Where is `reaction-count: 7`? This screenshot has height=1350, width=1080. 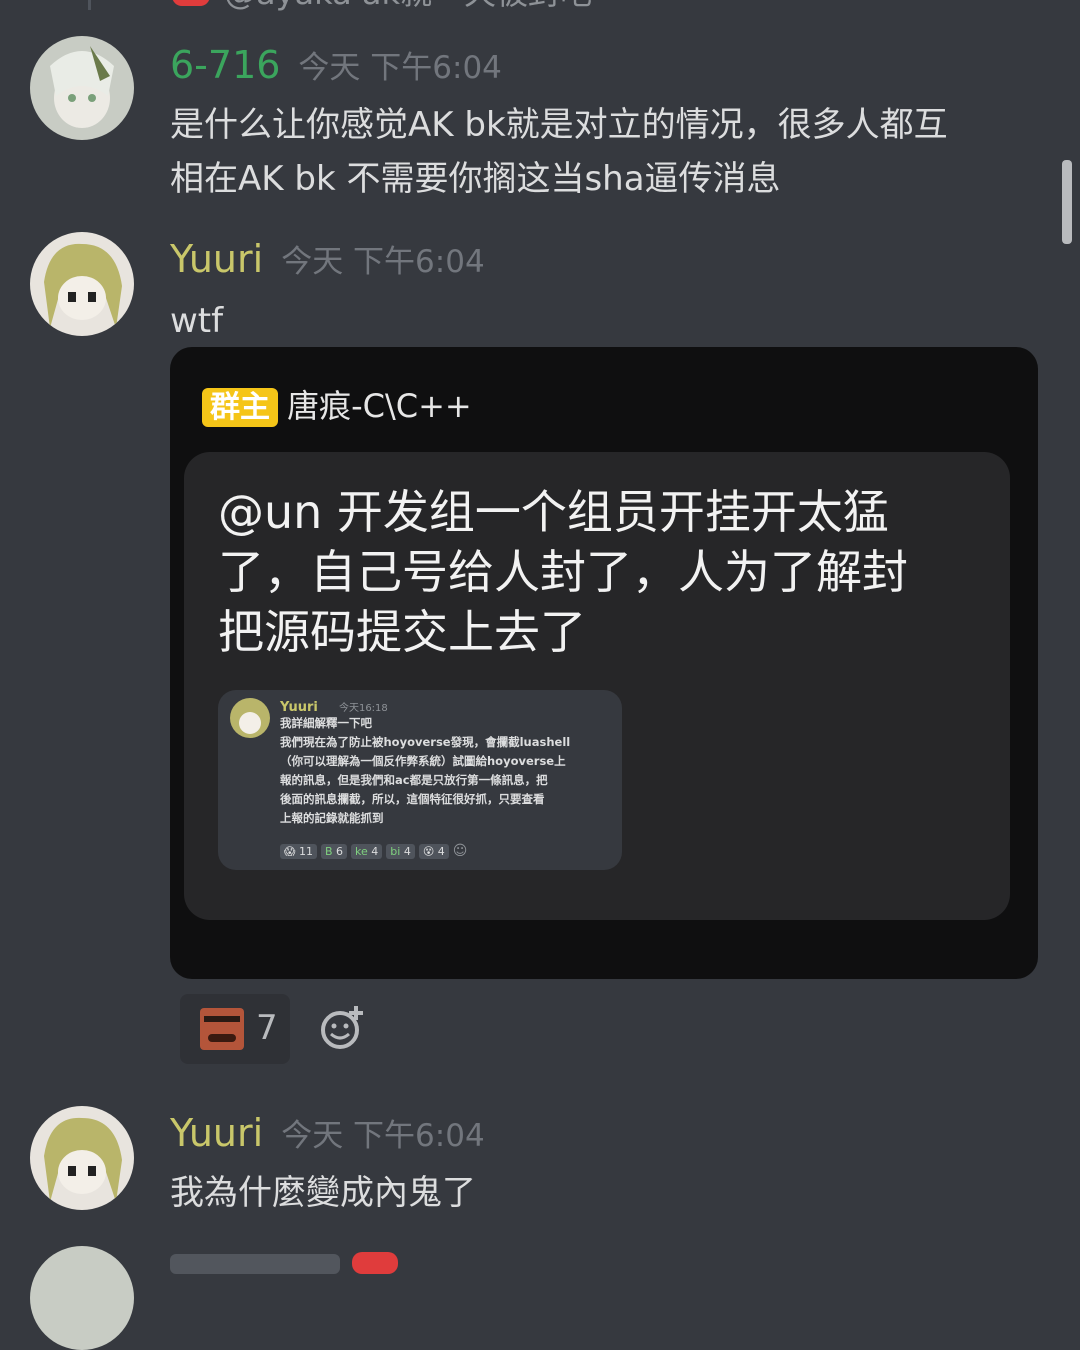 reaction-count: 7 is located at coordinates (267, 1028).